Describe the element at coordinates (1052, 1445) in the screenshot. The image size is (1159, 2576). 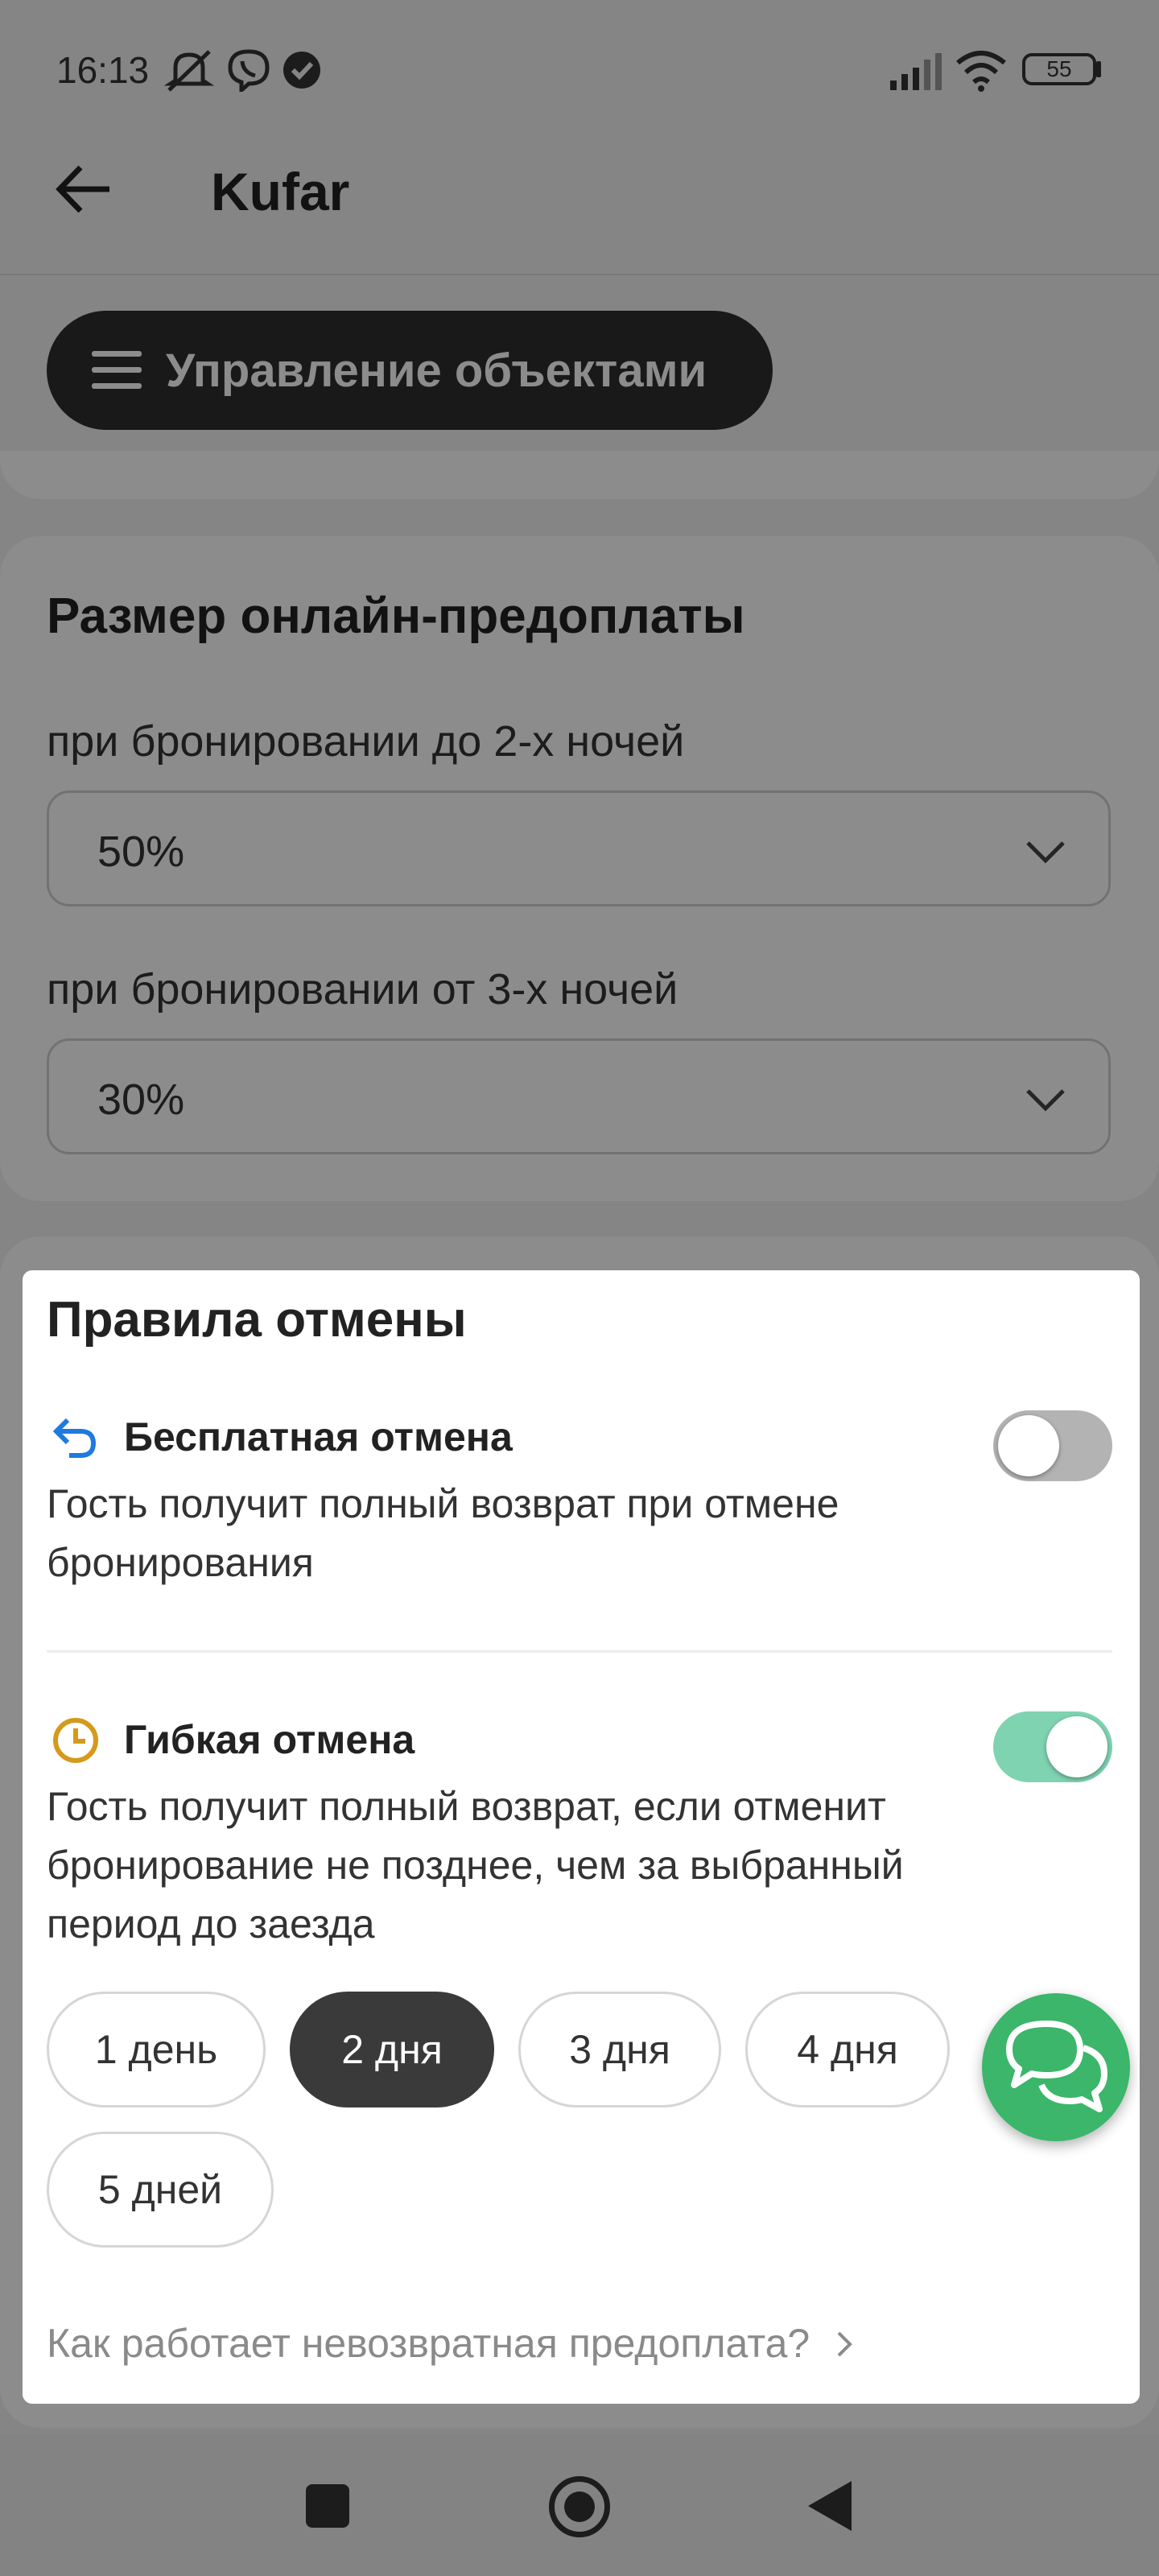
I see `free-cancellation-toggle` at that location.